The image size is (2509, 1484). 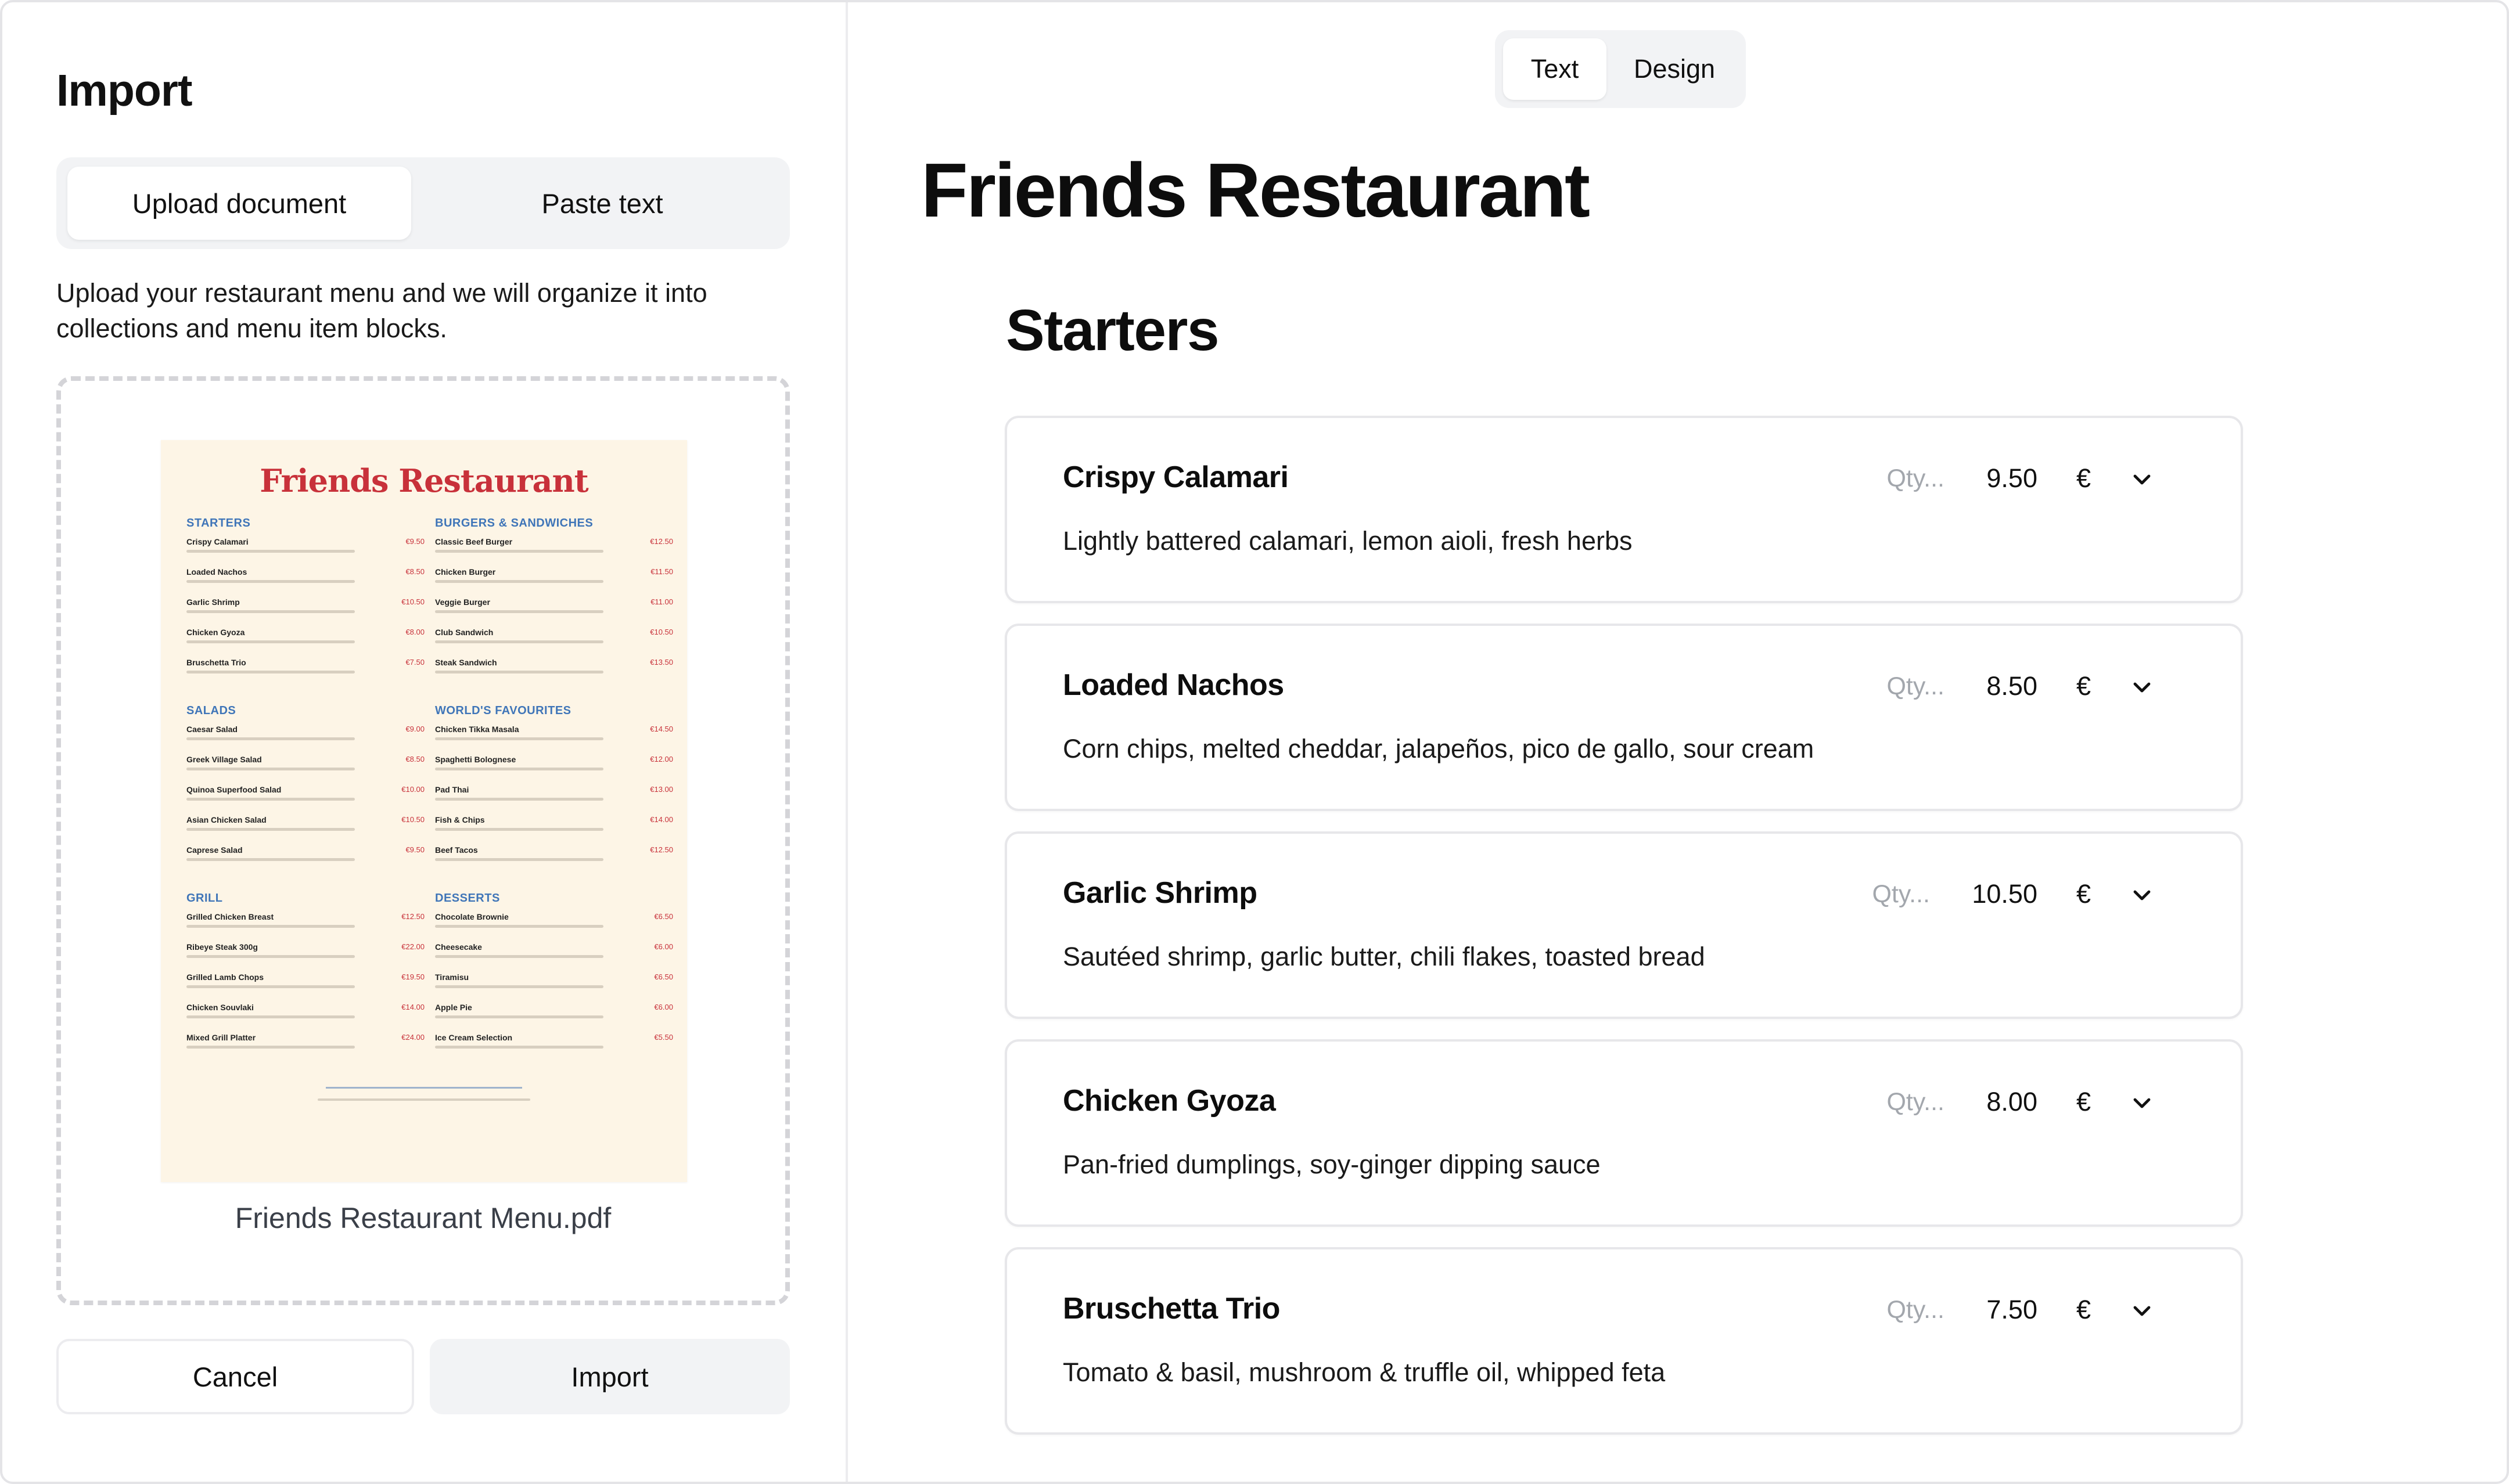 I want to click on preview-item: Chicken Burger €11.50, so click(x=554, y=582).